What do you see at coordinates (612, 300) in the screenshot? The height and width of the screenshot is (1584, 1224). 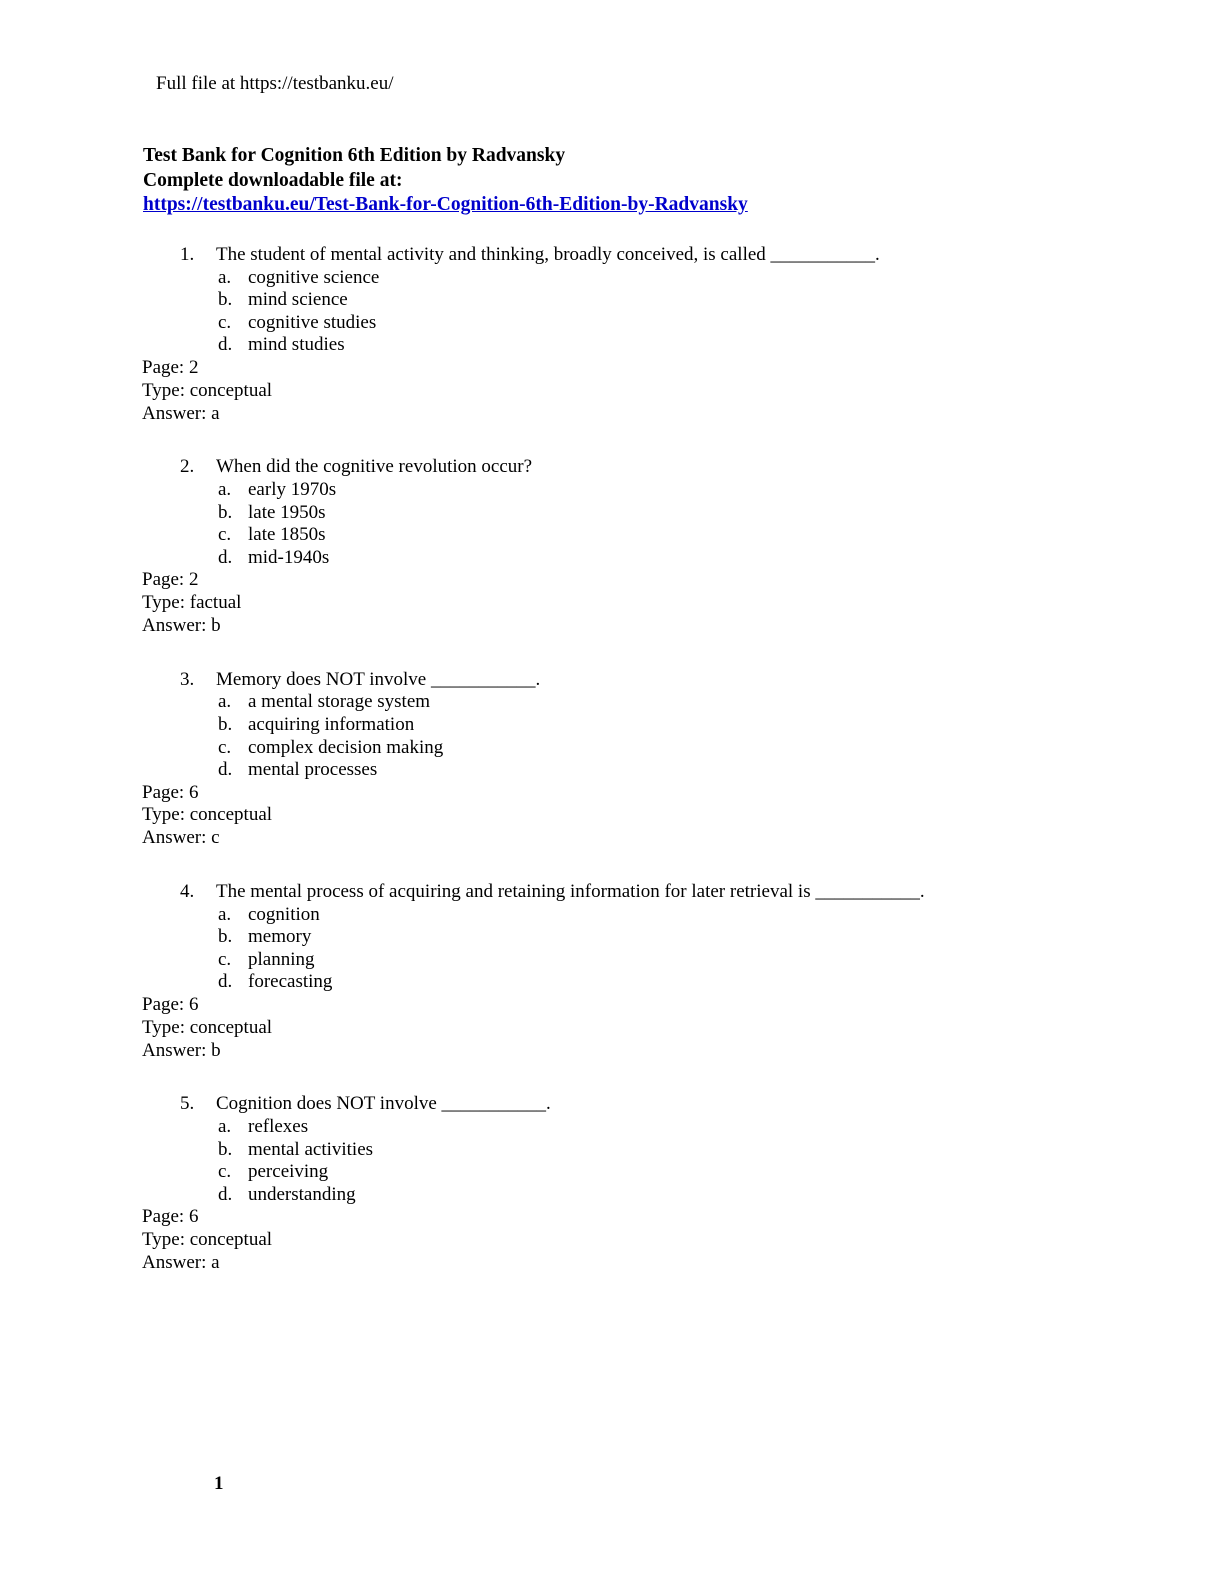 I see `option-item: b. mind science` at bounding box center [612, 300].